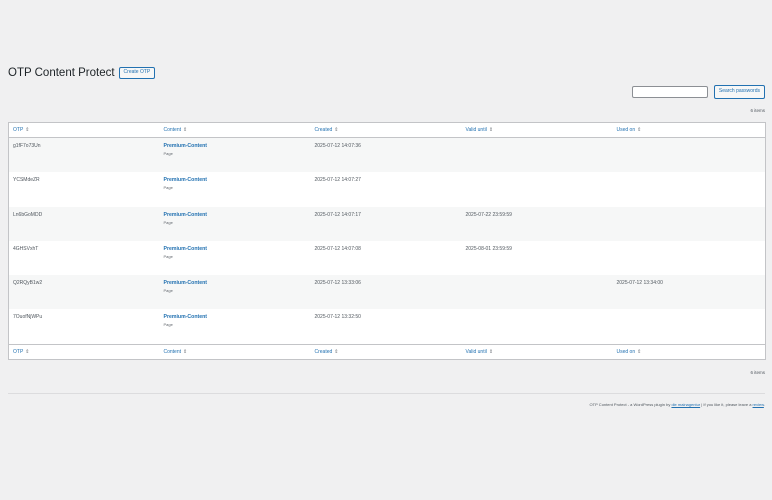 This screenshot has width=772, height=500. What do you see at coordinates (84, 351) in the screenshot?
I see `column-footer-otp: OTP ⇕` at bounding box center [84, 351].